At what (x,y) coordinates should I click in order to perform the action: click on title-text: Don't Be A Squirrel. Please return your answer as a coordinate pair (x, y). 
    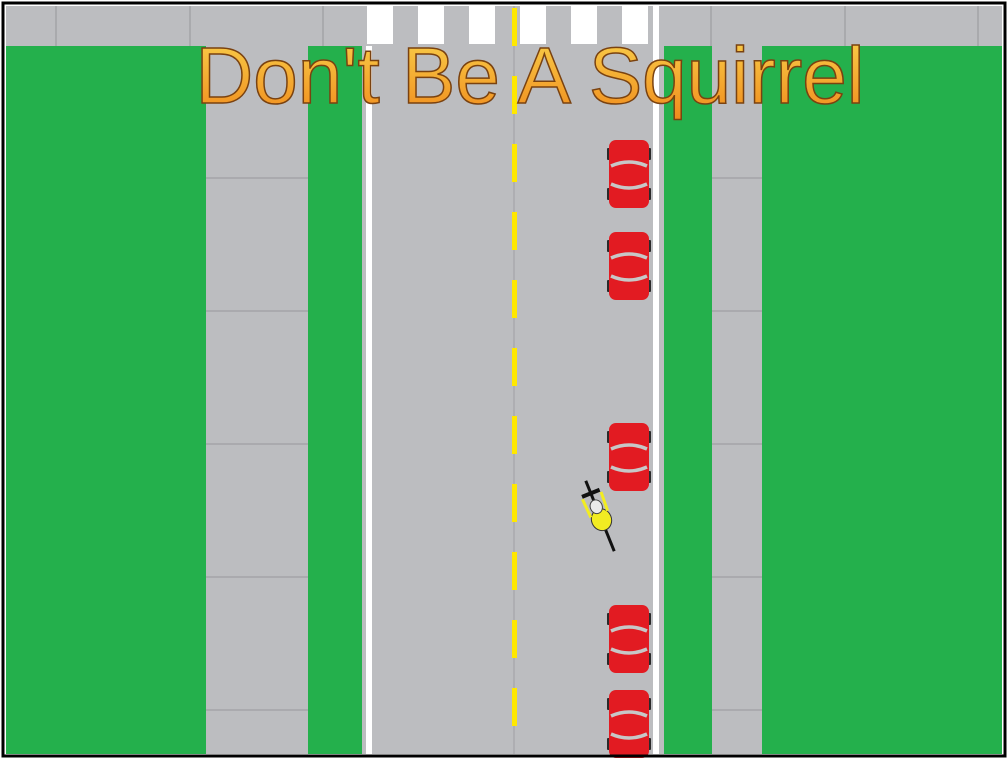
    Looking at the image, I should click on (530, 75).